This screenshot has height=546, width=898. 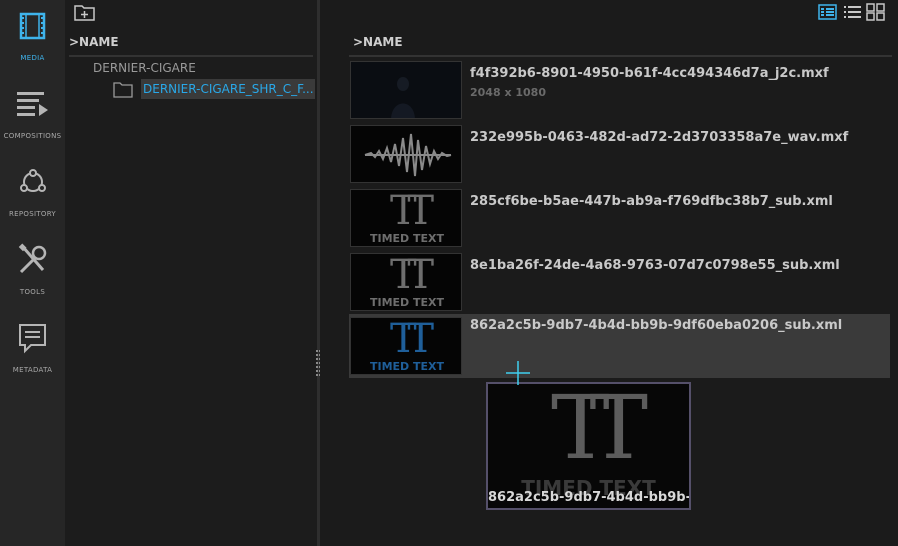 I want to click on tools-icon, so click(x=32, y=258).